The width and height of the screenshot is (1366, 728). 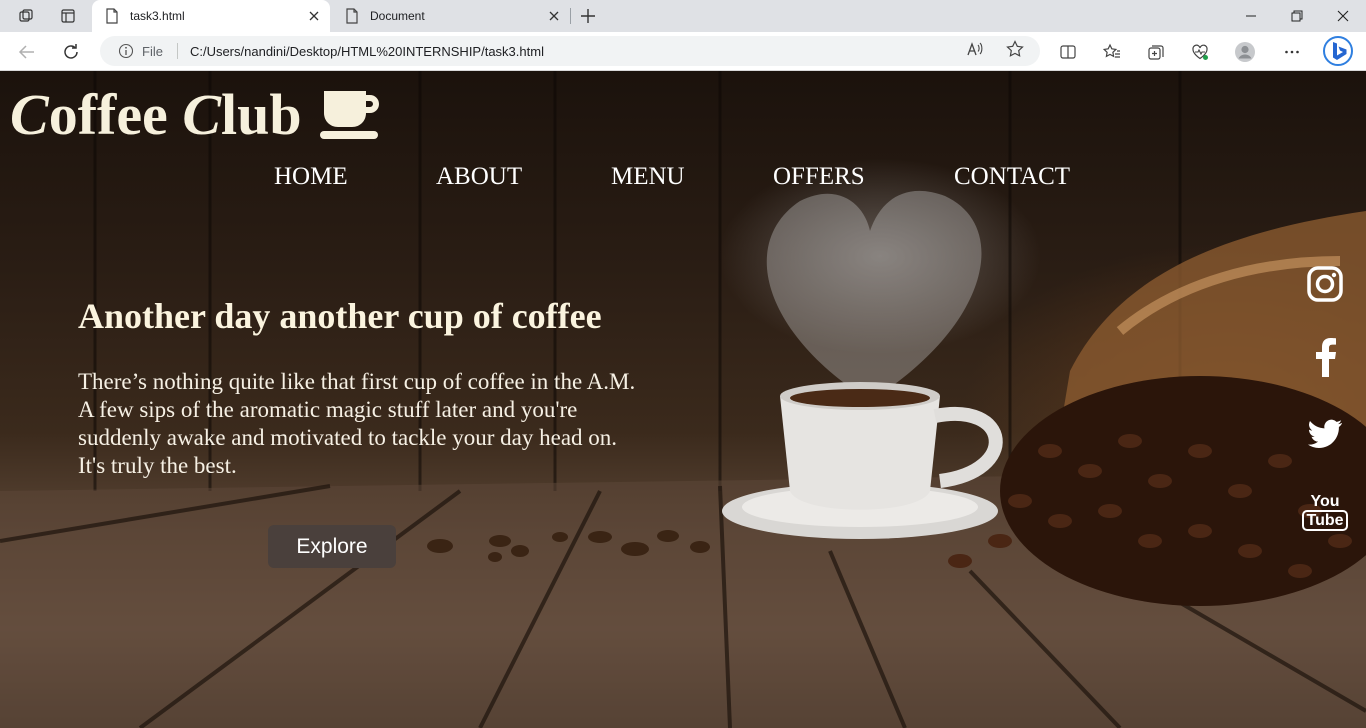 I want to click on browser-essentials-icon, so click(x=1200, y=52).